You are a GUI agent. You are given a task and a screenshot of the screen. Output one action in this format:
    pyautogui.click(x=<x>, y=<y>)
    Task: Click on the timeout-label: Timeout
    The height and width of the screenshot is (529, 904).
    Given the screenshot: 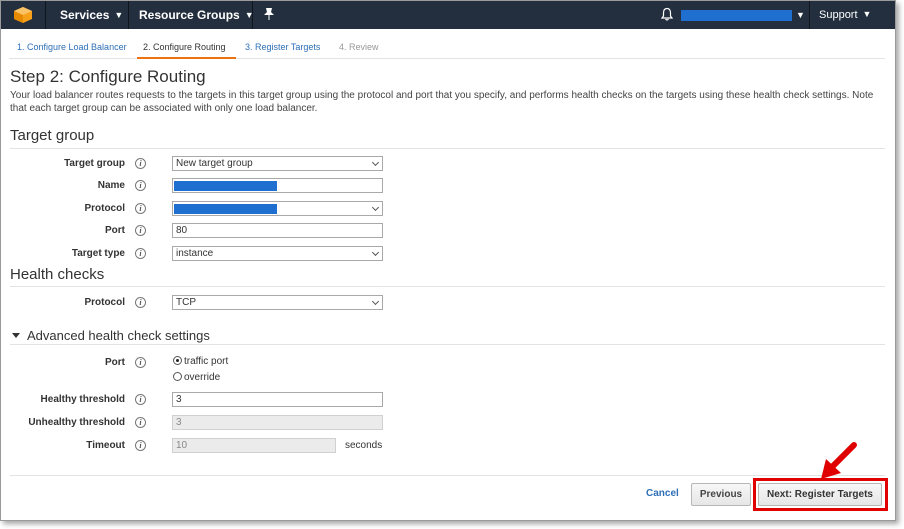 What is the action you would take?
    pyautogui.click(x=105, y=445)
    